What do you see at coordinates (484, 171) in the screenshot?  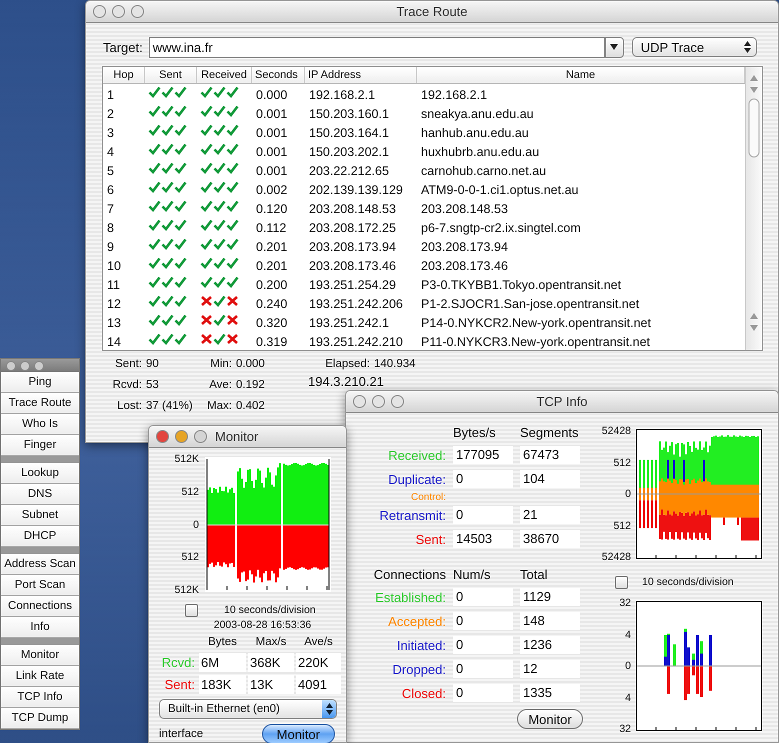 I see `table-cell-text: carnohub.carno.net.au` at bounding box center [484, 171].